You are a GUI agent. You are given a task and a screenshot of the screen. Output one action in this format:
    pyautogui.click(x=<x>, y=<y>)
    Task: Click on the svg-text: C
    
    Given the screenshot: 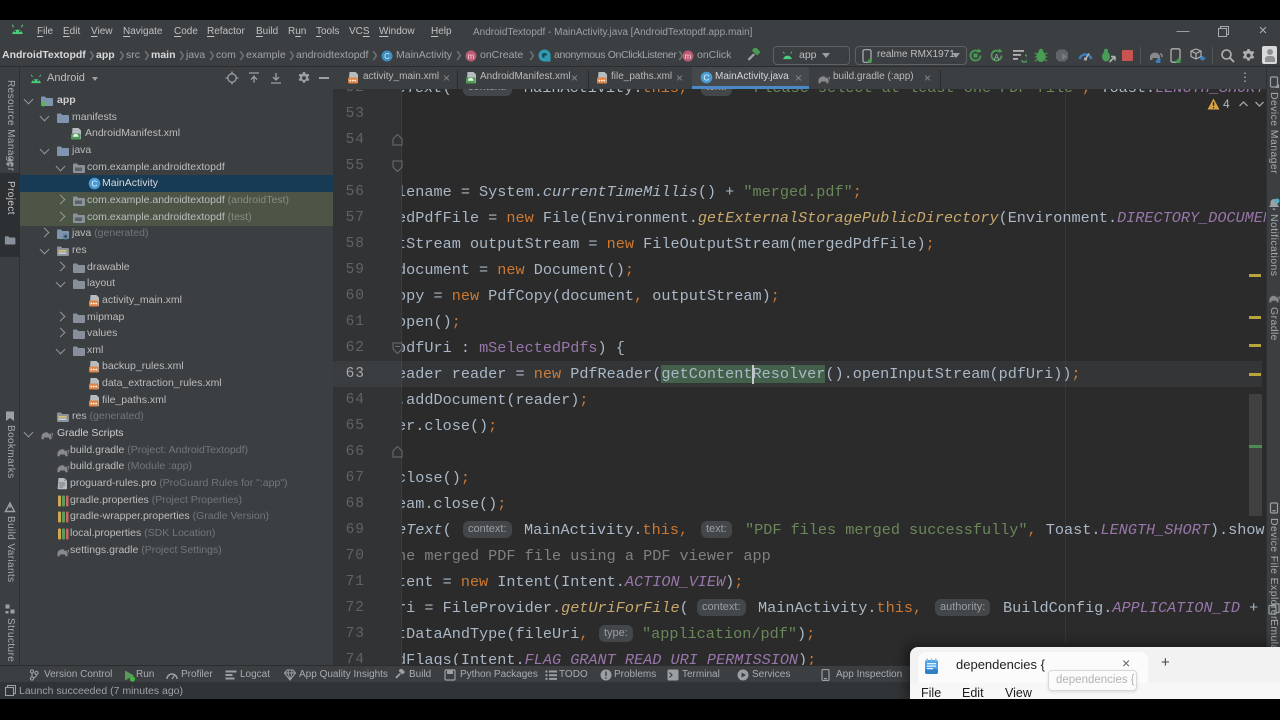 What is the action you would take?
    pyautogui.click(x=387, y=56)
    